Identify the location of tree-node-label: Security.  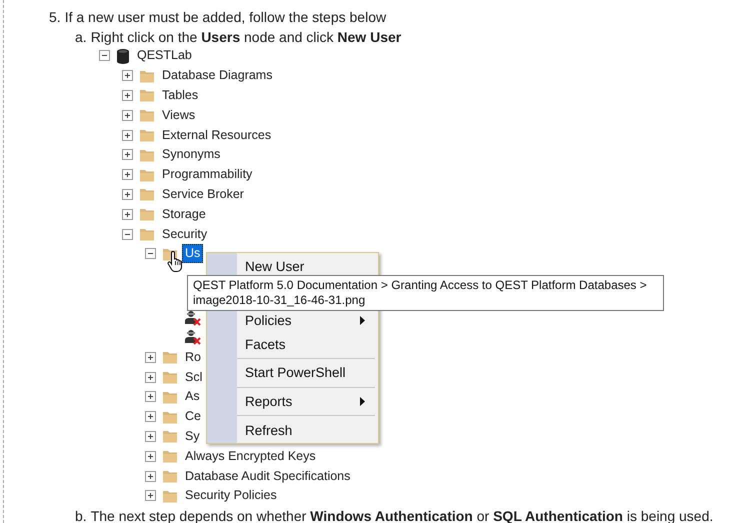
(184, 234).